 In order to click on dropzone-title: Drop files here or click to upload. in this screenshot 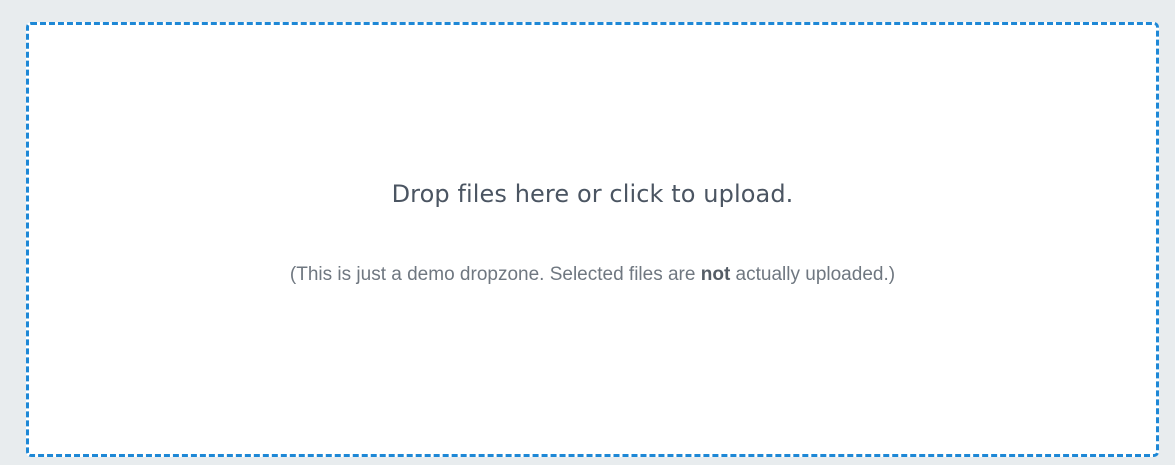, I will do `click(592, 194)`.